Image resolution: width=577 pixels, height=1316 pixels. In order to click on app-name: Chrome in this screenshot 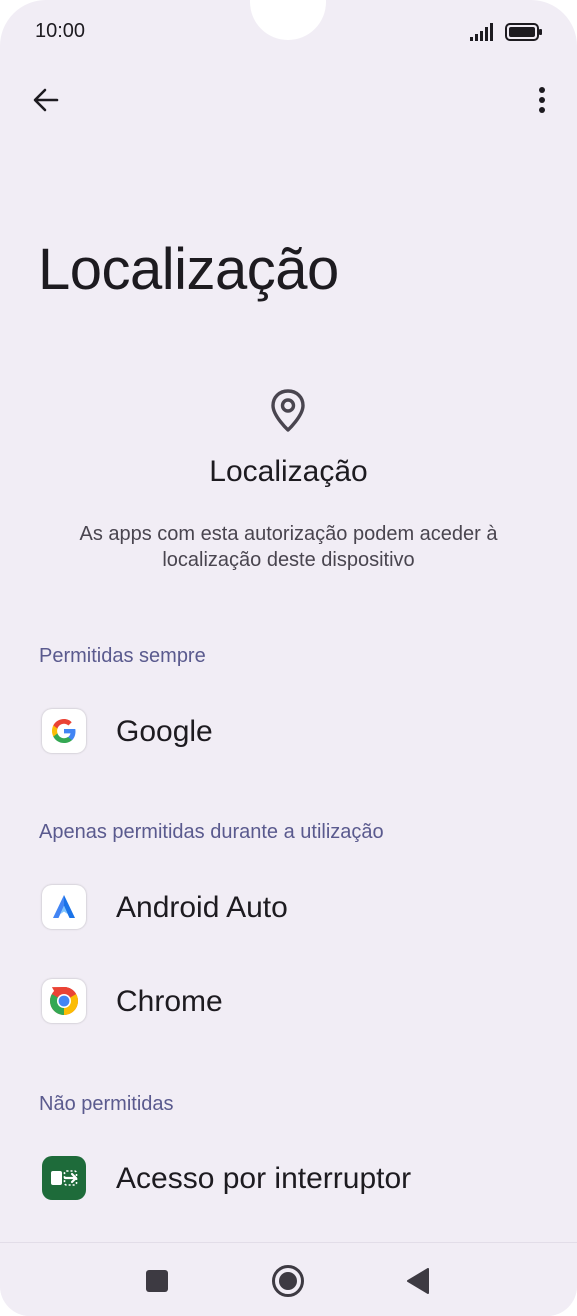, I will do `click(169, 1001)`.